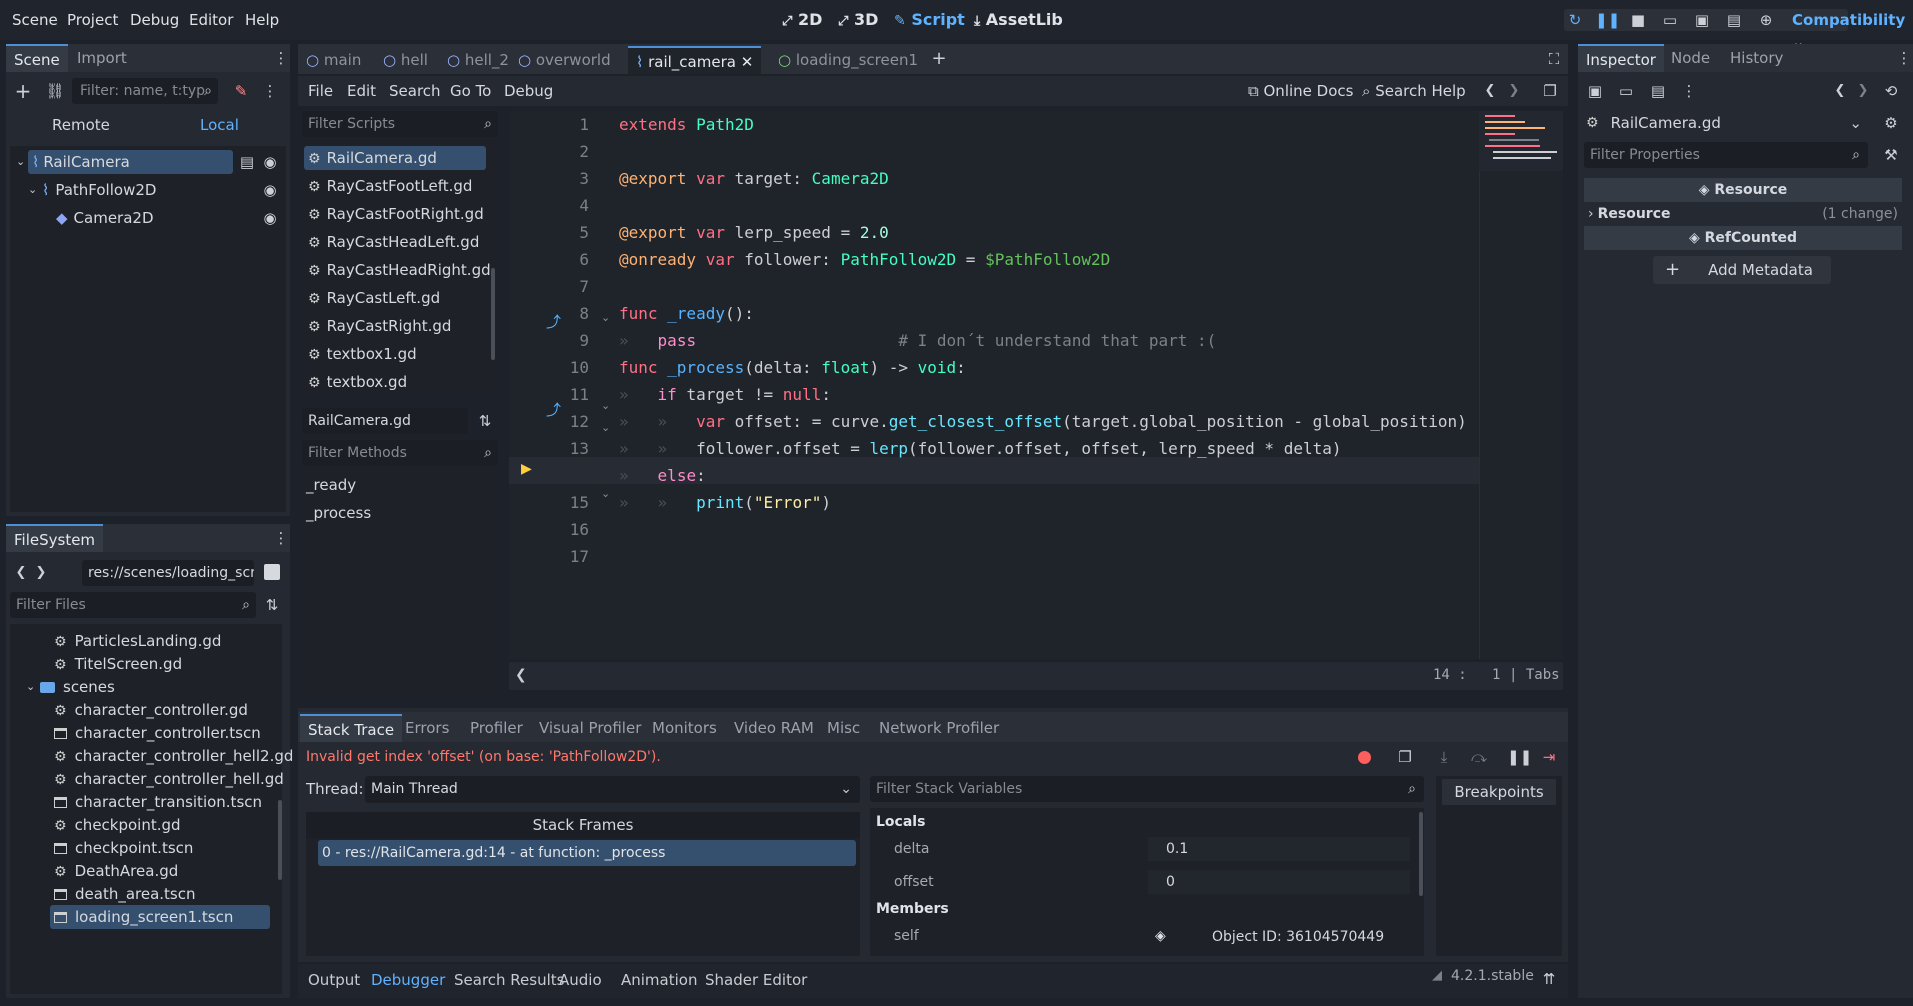 The height and width of the screenshot is (1006, 1913). What do you see at coordinates (912, 909) in the screenshot?
I see `members-section: Members` at bounding box center [912, 909].